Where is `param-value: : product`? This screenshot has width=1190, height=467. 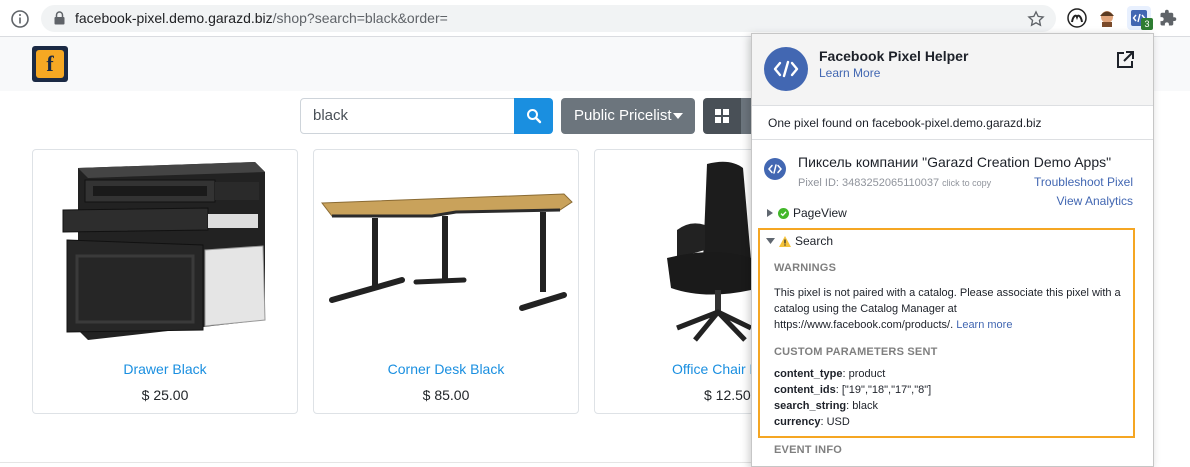
param-value: : product is located at coordinates (864, 374).